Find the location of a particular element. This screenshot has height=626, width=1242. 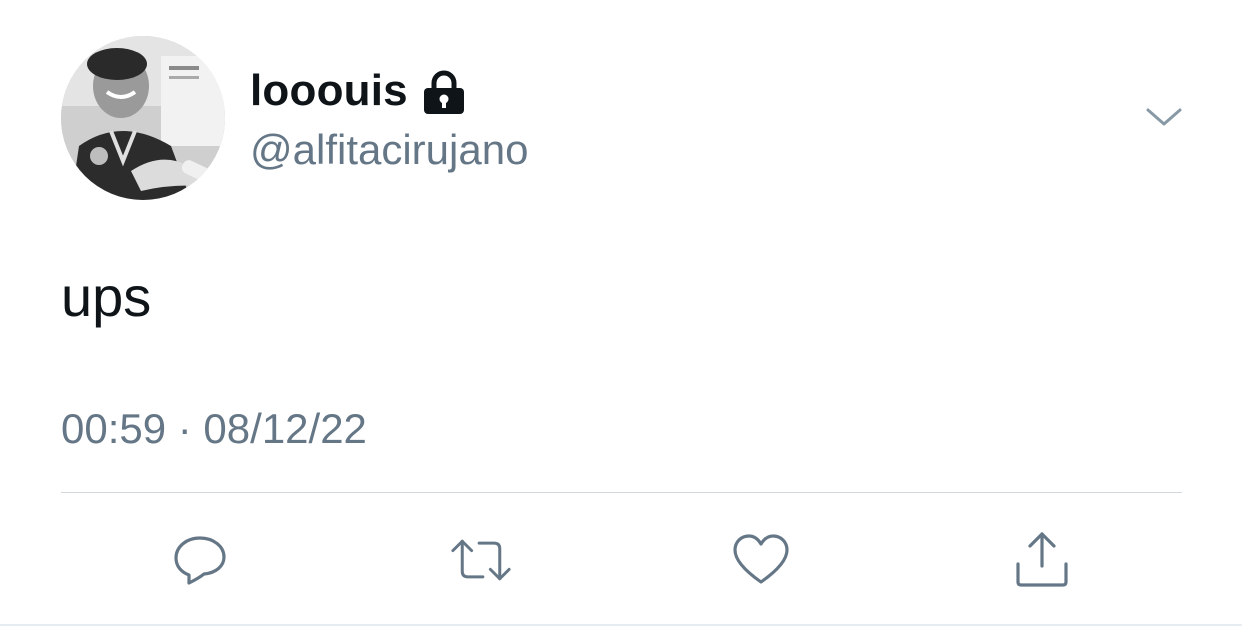

tweet-text: ups is located at coordinates (106, 296).